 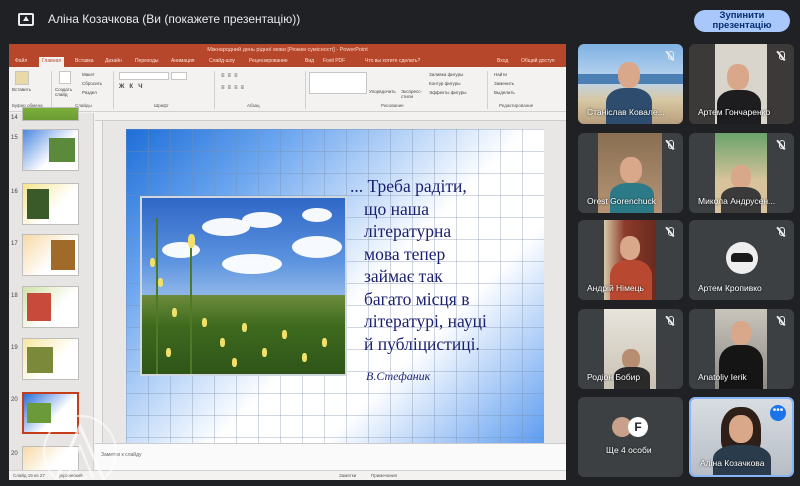 I want to click on select-button: Выделить, so click(x=504, y=92).